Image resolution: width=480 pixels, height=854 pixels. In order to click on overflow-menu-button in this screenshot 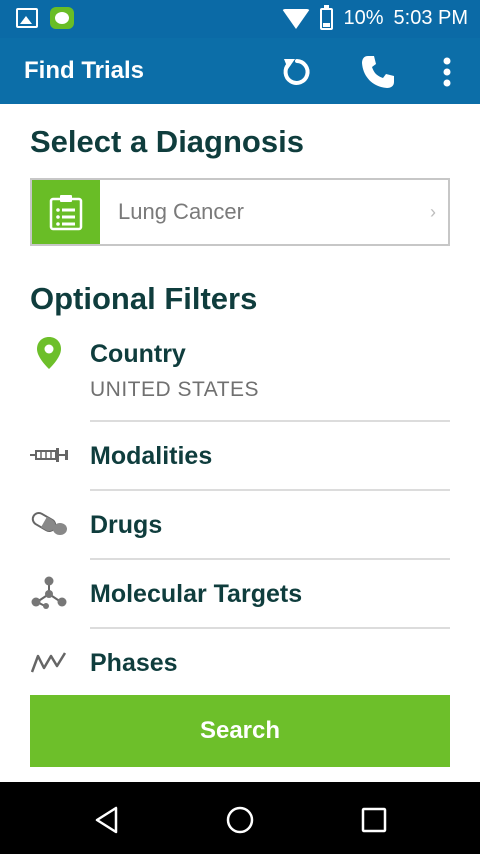, I will do `click(447, 72)`.